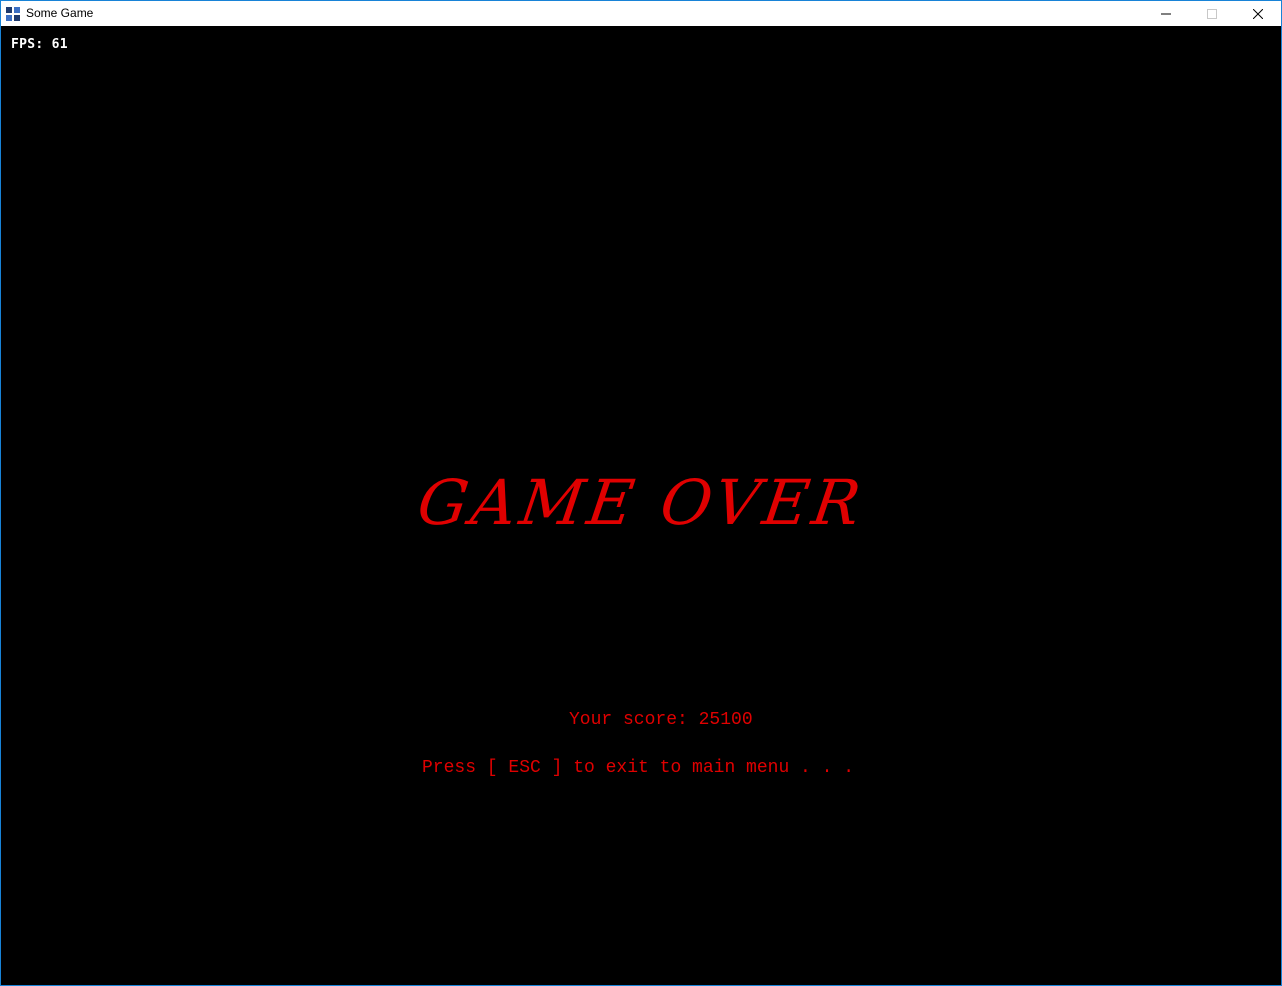 This screenshot has height=986, width=1282. Describe the element at coordinates (13, 14) in the screenshot. I see `app-icon` at that location.